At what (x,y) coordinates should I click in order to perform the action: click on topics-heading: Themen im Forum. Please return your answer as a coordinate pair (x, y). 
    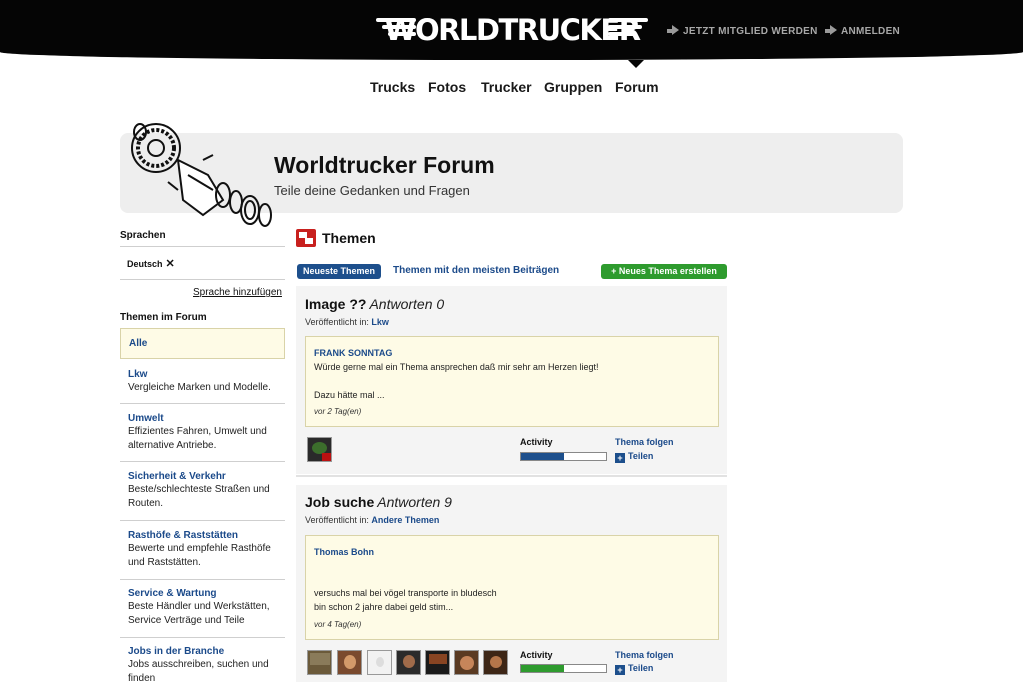
    Looking at the image, I should click on (163, 317).